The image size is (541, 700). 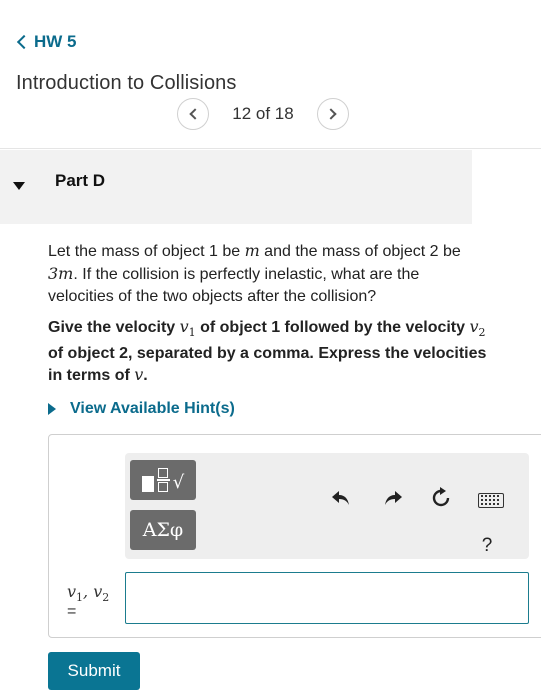 I want to click on answer-input, so click(x=327, y=598).